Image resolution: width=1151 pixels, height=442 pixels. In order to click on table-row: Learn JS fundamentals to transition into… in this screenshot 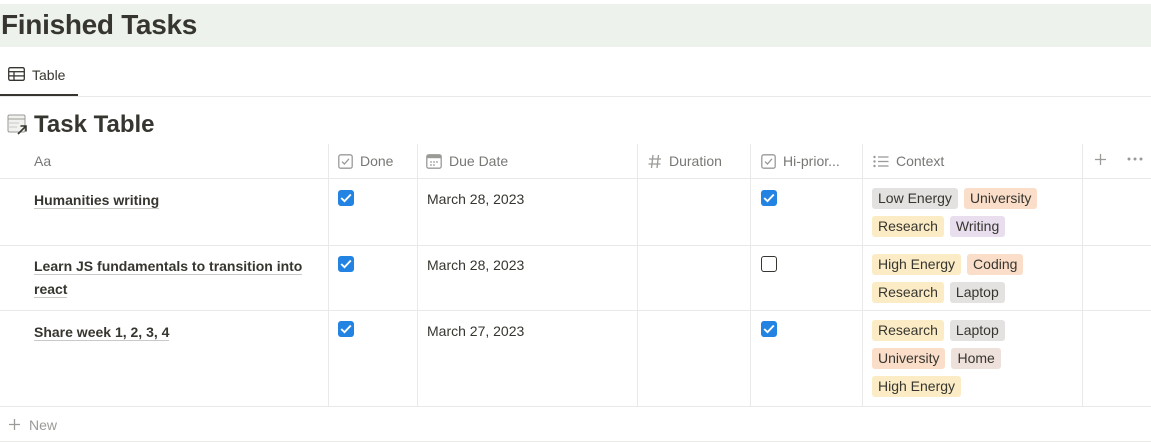, I will do `click(575, 278)`.